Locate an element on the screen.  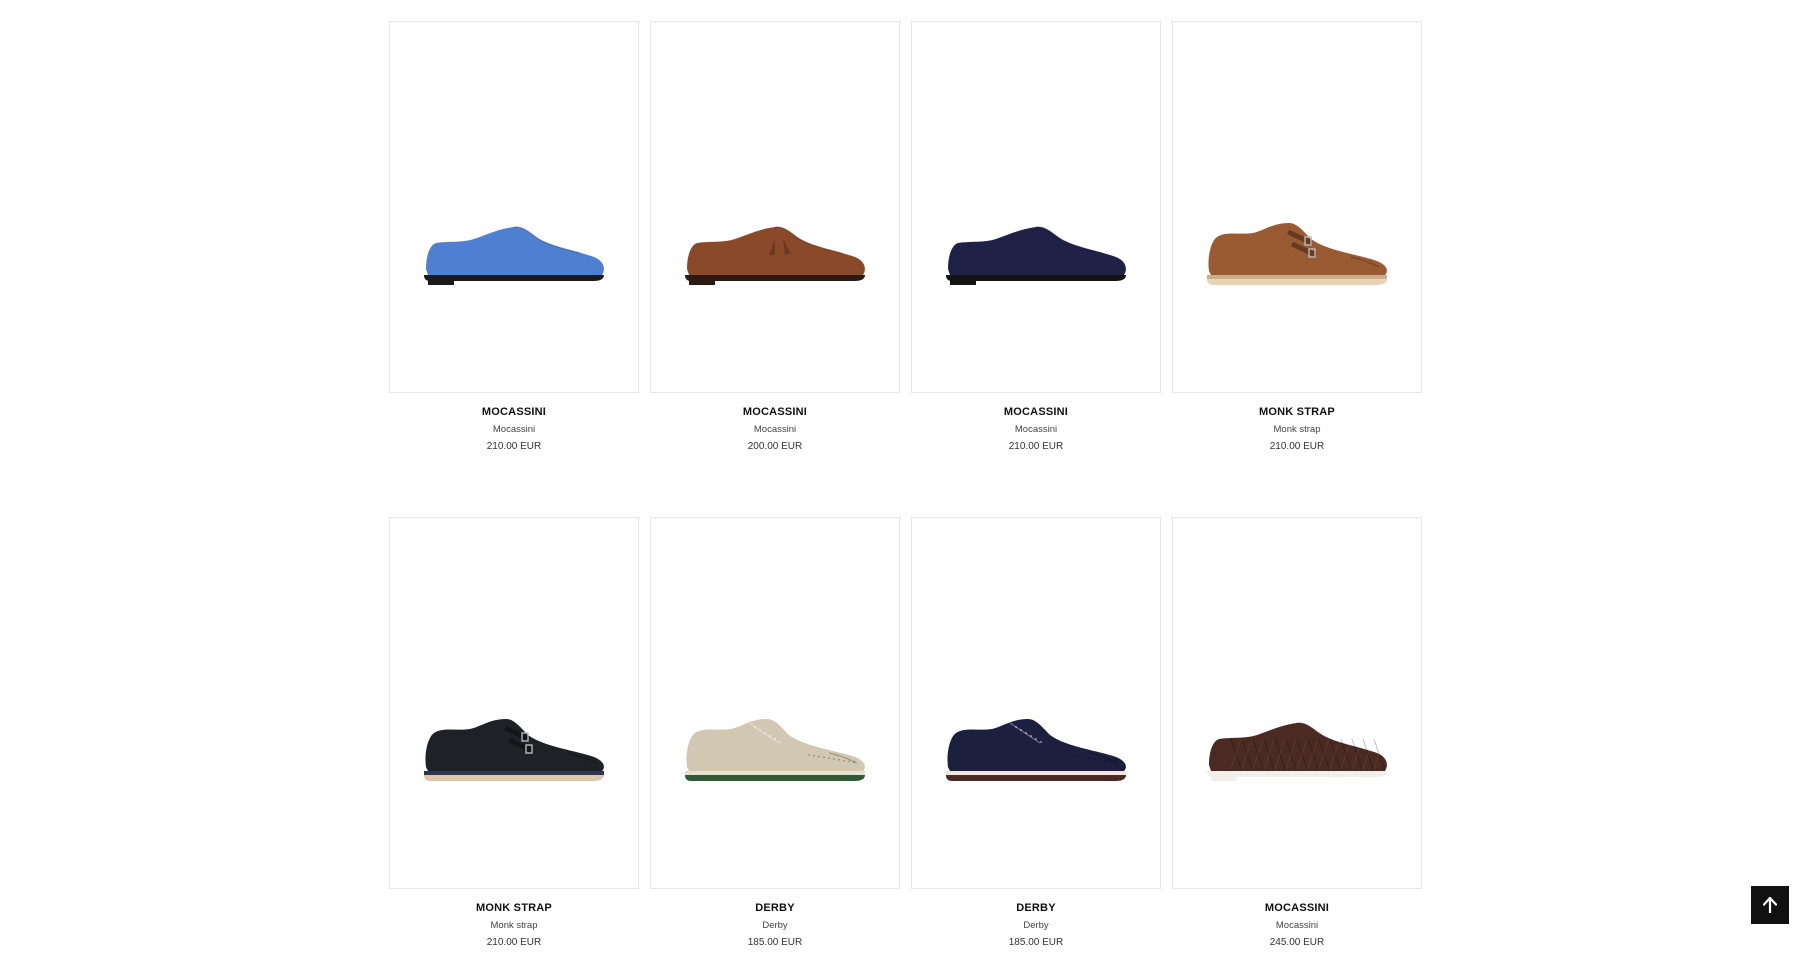
product-price: 200.00 EUR is located at coordinates (775, 446).